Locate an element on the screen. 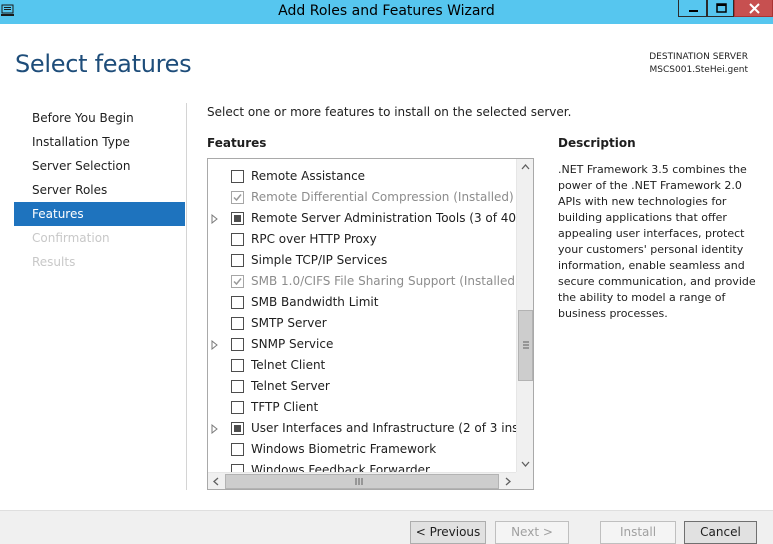 The height and width of the screenshot is (544, 773). vertical-scrollbar is located at coordinates (524, 315).